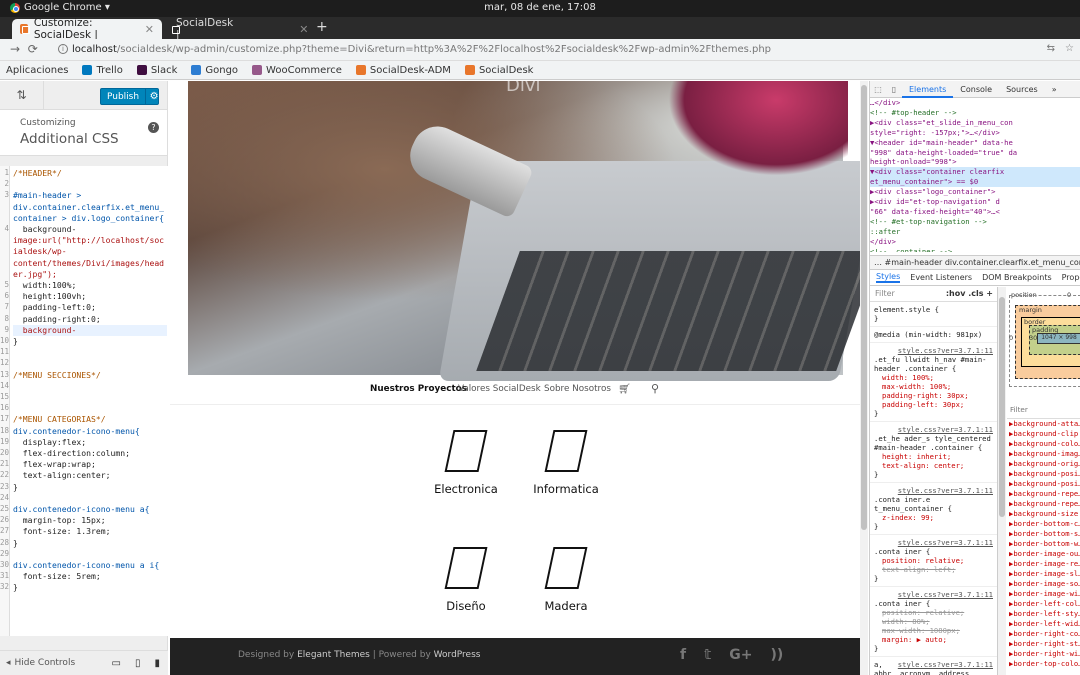  What do you see at coordinates (975, 242) in the screenshot?
I see `dom-node: </div>` at bounding box center [975, 242].